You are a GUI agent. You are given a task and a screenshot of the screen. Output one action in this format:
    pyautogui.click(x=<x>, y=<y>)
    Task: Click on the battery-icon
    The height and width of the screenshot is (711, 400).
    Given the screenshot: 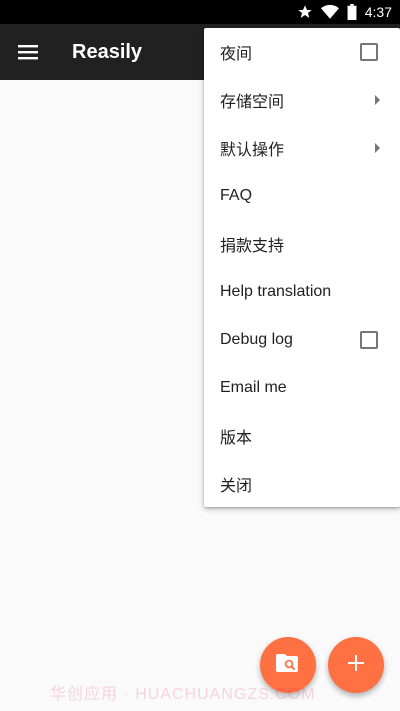 What is the action you would take?
    pyautogui.click(x=352, y=12)
    